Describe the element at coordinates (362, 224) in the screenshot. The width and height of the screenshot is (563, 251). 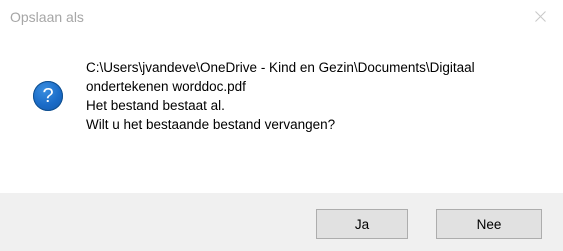
I see `yes-button: Ja` at that location.